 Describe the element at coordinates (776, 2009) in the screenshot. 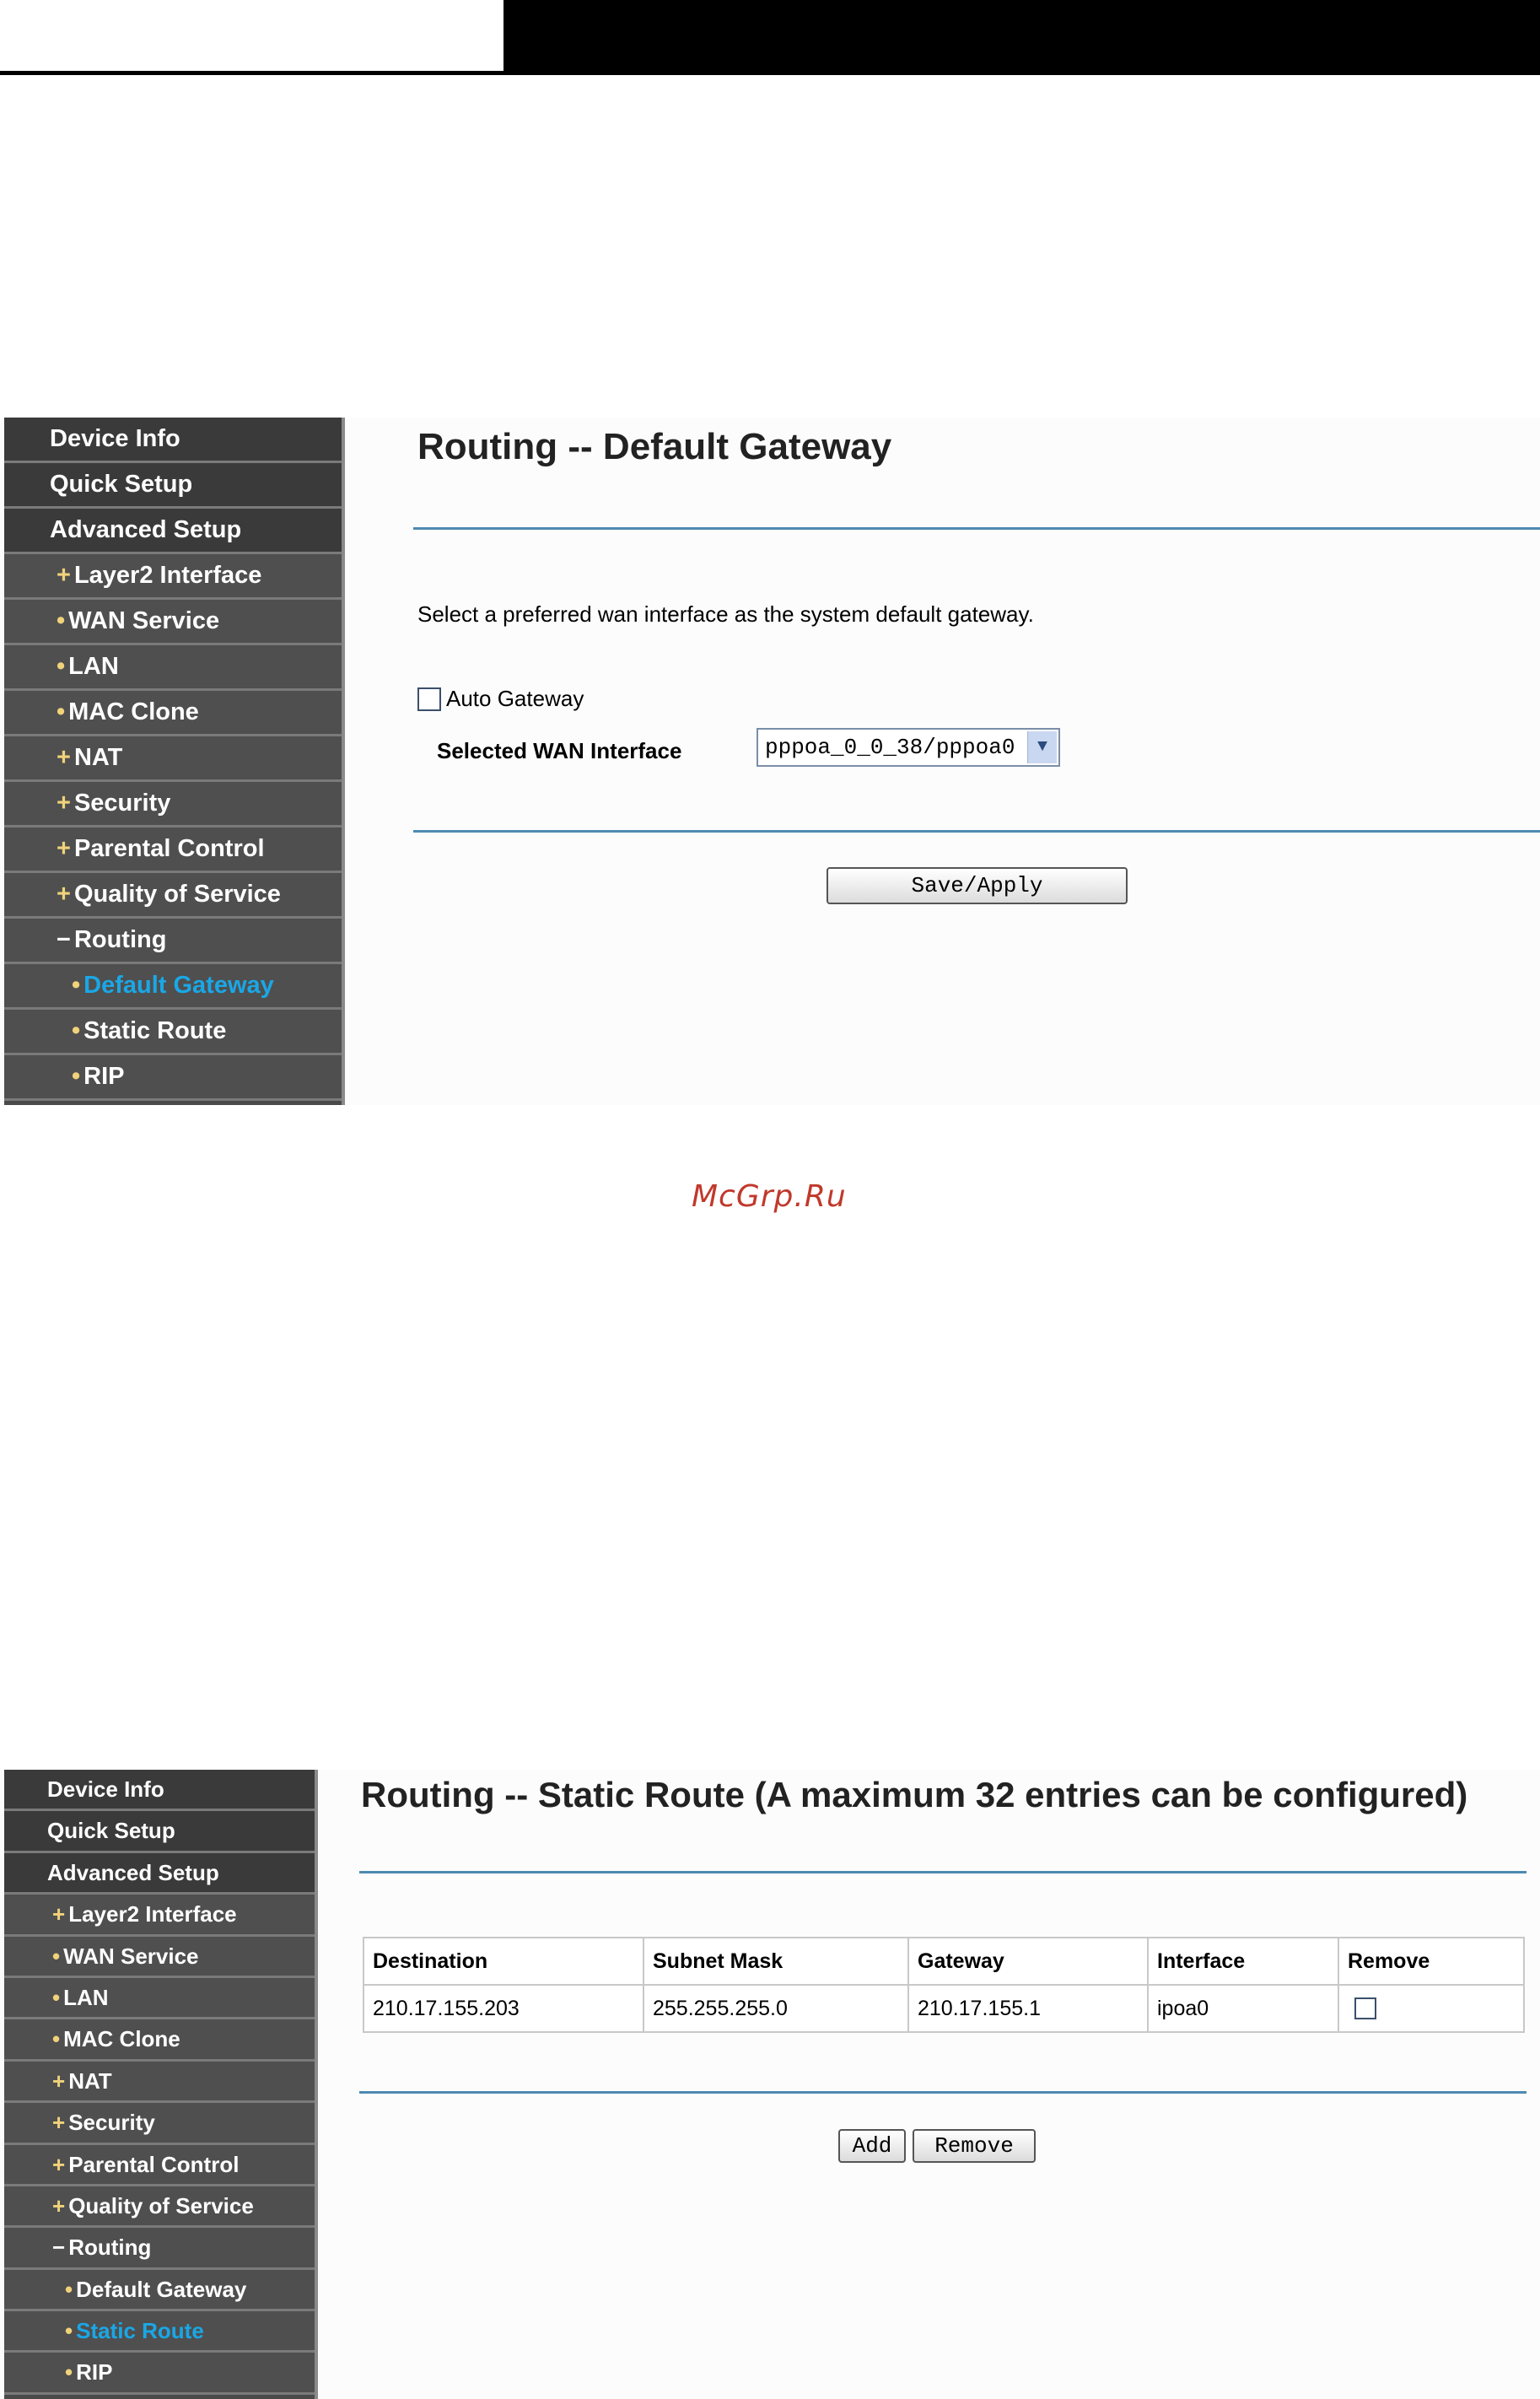

I see `cell-subnet-mask: 255.255.255.0` at that location.